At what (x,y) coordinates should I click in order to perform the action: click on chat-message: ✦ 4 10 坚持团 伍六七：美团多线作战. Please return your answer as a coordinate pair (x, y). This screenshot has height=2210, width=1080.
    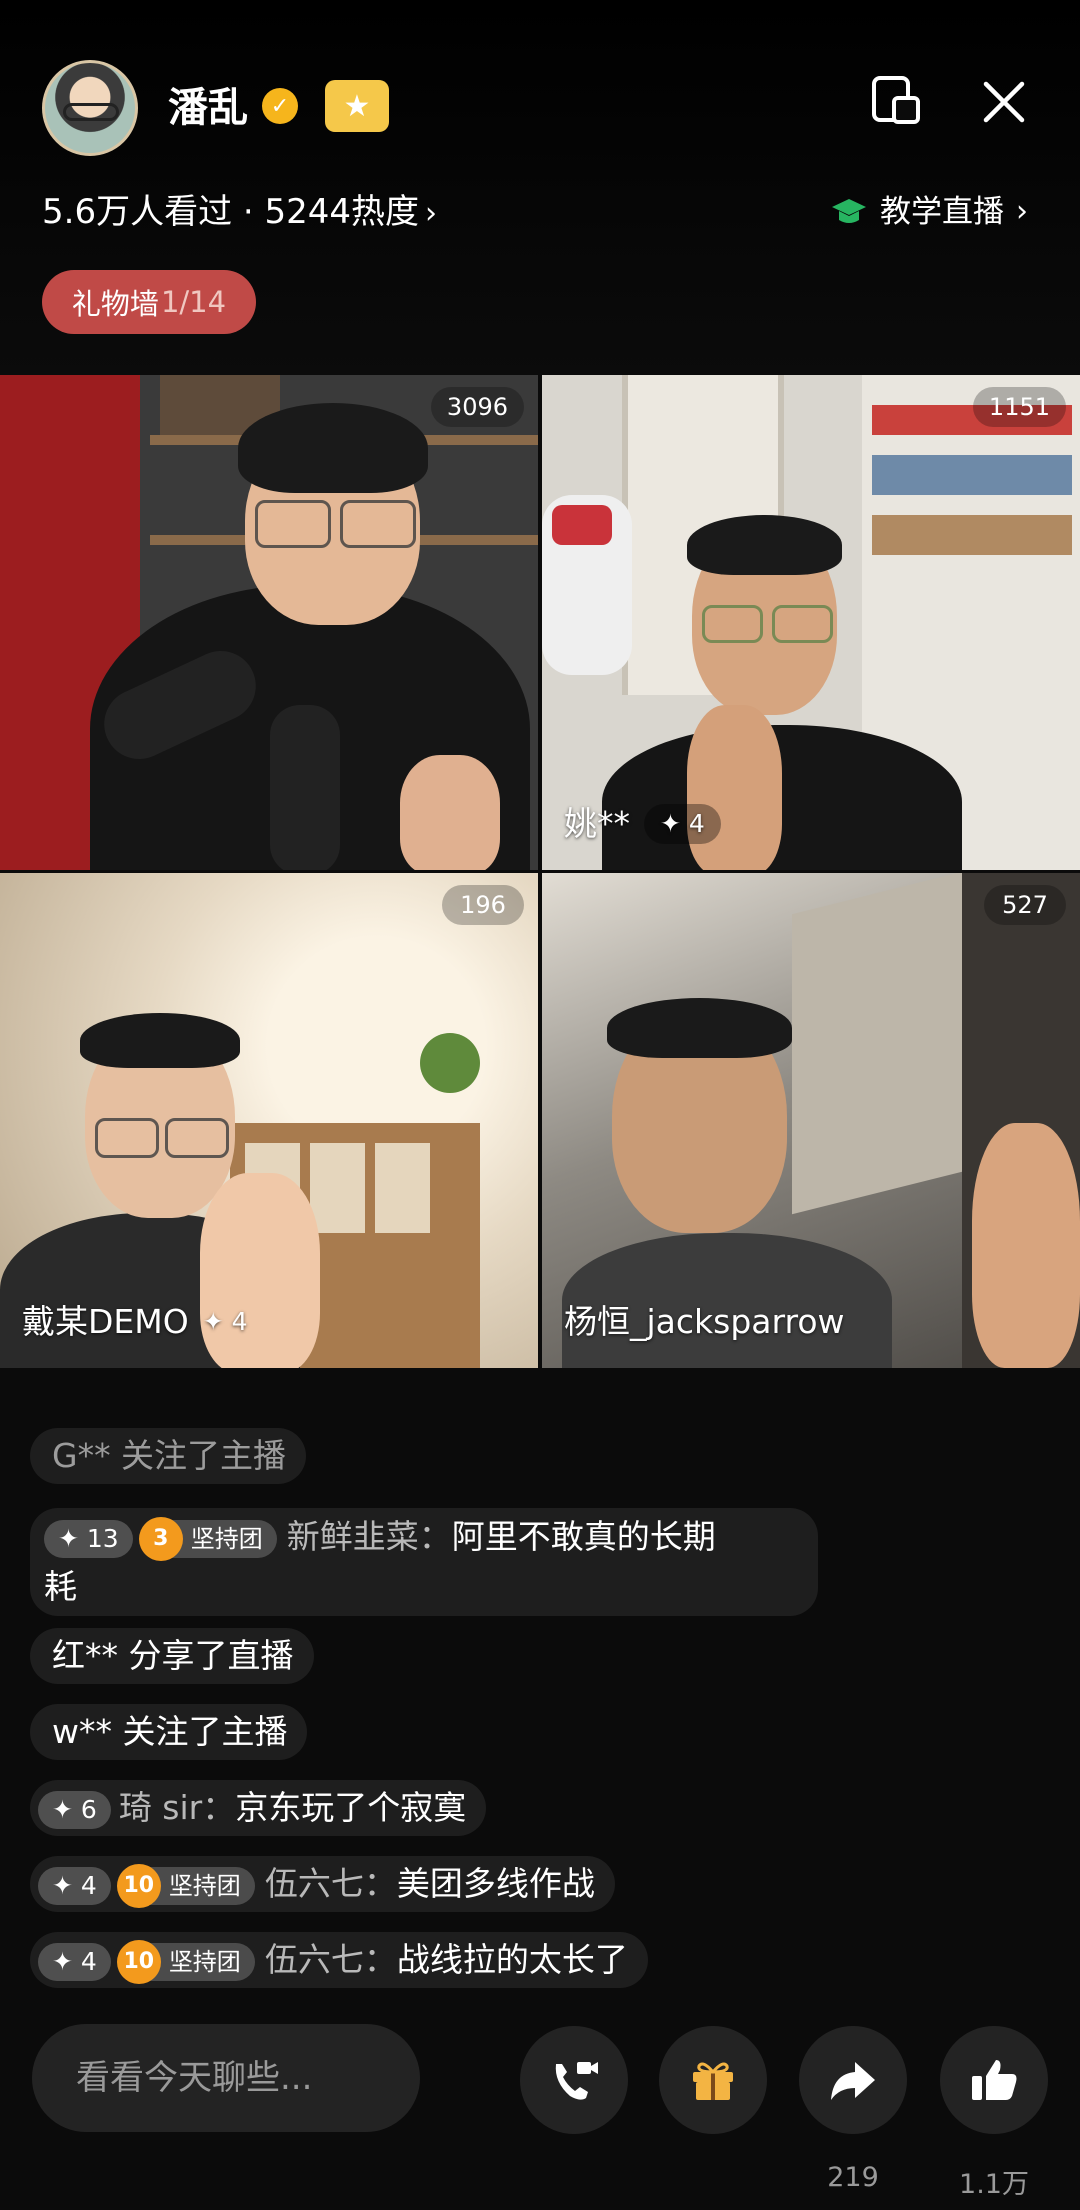
    Looking at the image, I should click on (322, 1884).